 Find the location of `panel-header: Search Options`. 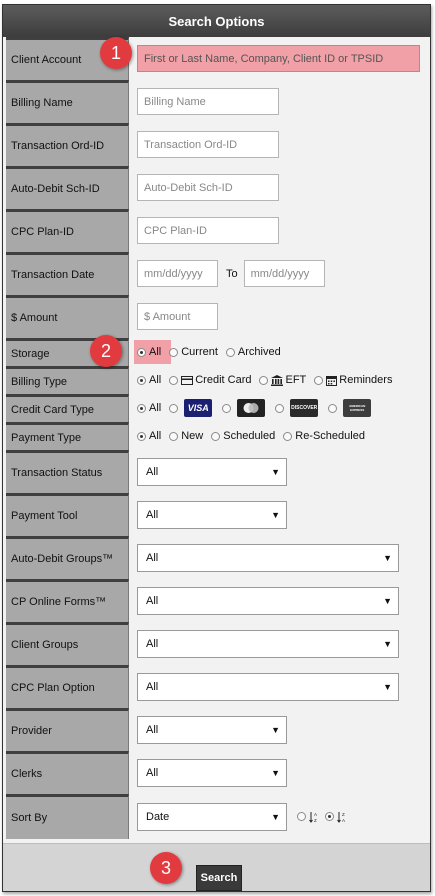

panel-header: Search Options is located at coordinates (216, 21).